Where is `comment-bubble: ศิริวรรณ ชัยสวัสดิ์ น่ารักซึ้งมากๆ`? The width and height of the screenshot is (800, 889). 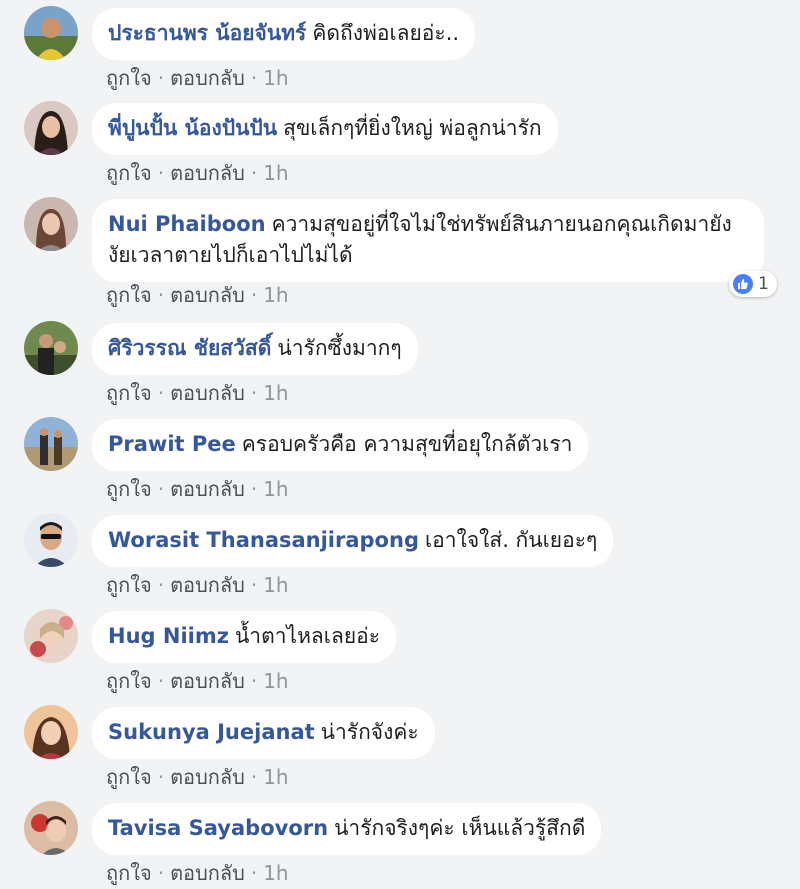
comment-bubble: ศิริวรรณ ชัยสวัสดิ์ น่ารักซึ้งมากๆ is located at coordinates (255, 349).